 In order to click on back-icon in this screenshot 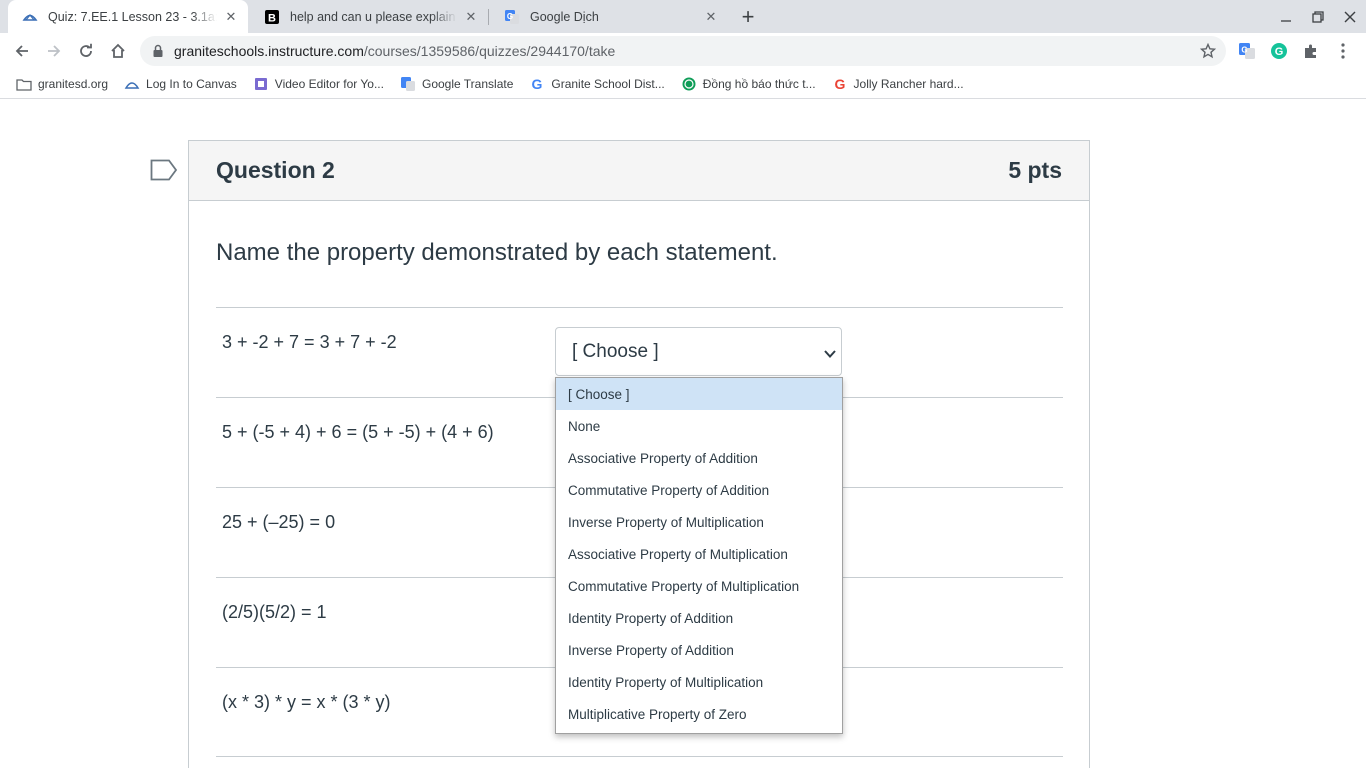, I will do `click(22, 51)`.